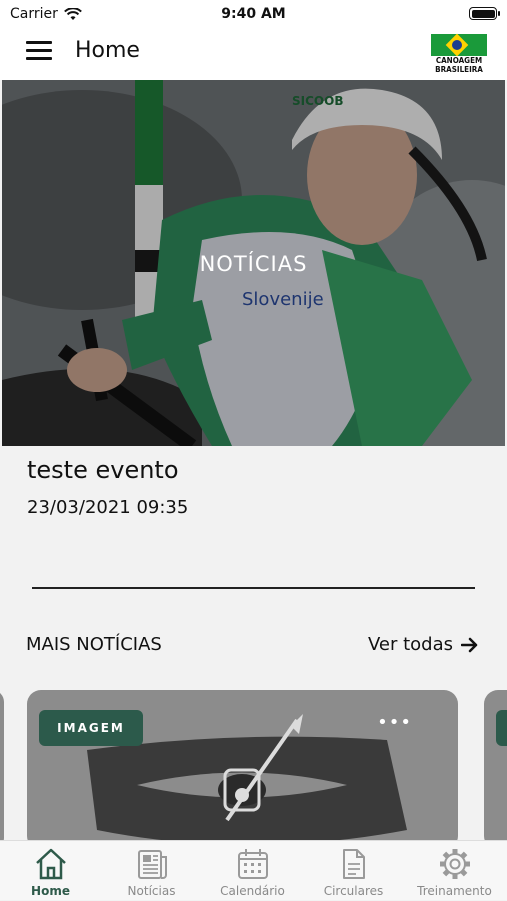 Image resolution: width=507 pixels, height=901 pixels. What do you see at coordinates (459, 53) in the screenshot?
I see `canoagem-brasileira-logo: CANOAGEM BRASILEIRA` at bounding box center [459, 53].